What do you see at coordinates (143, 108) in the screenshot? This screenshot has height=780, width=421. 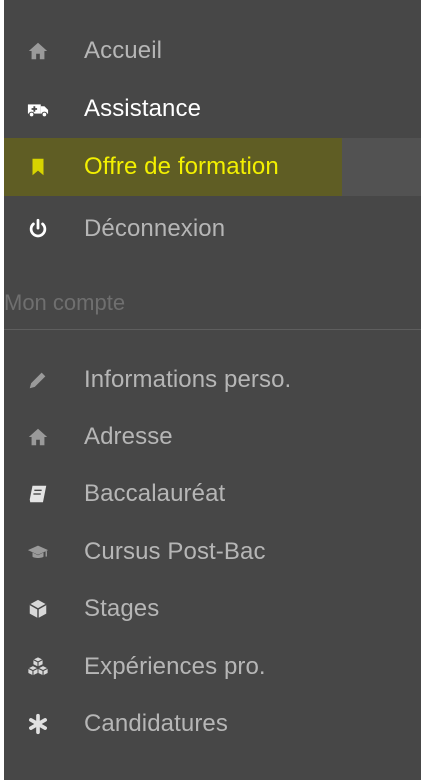 I see `nav-item-label: Assistance` at bounding box center [143, 108].